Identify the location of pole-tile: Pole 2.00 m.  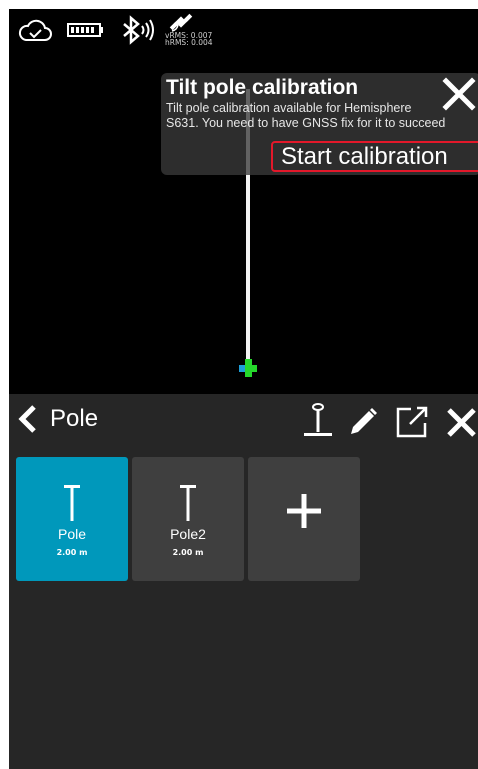
(72, 519).